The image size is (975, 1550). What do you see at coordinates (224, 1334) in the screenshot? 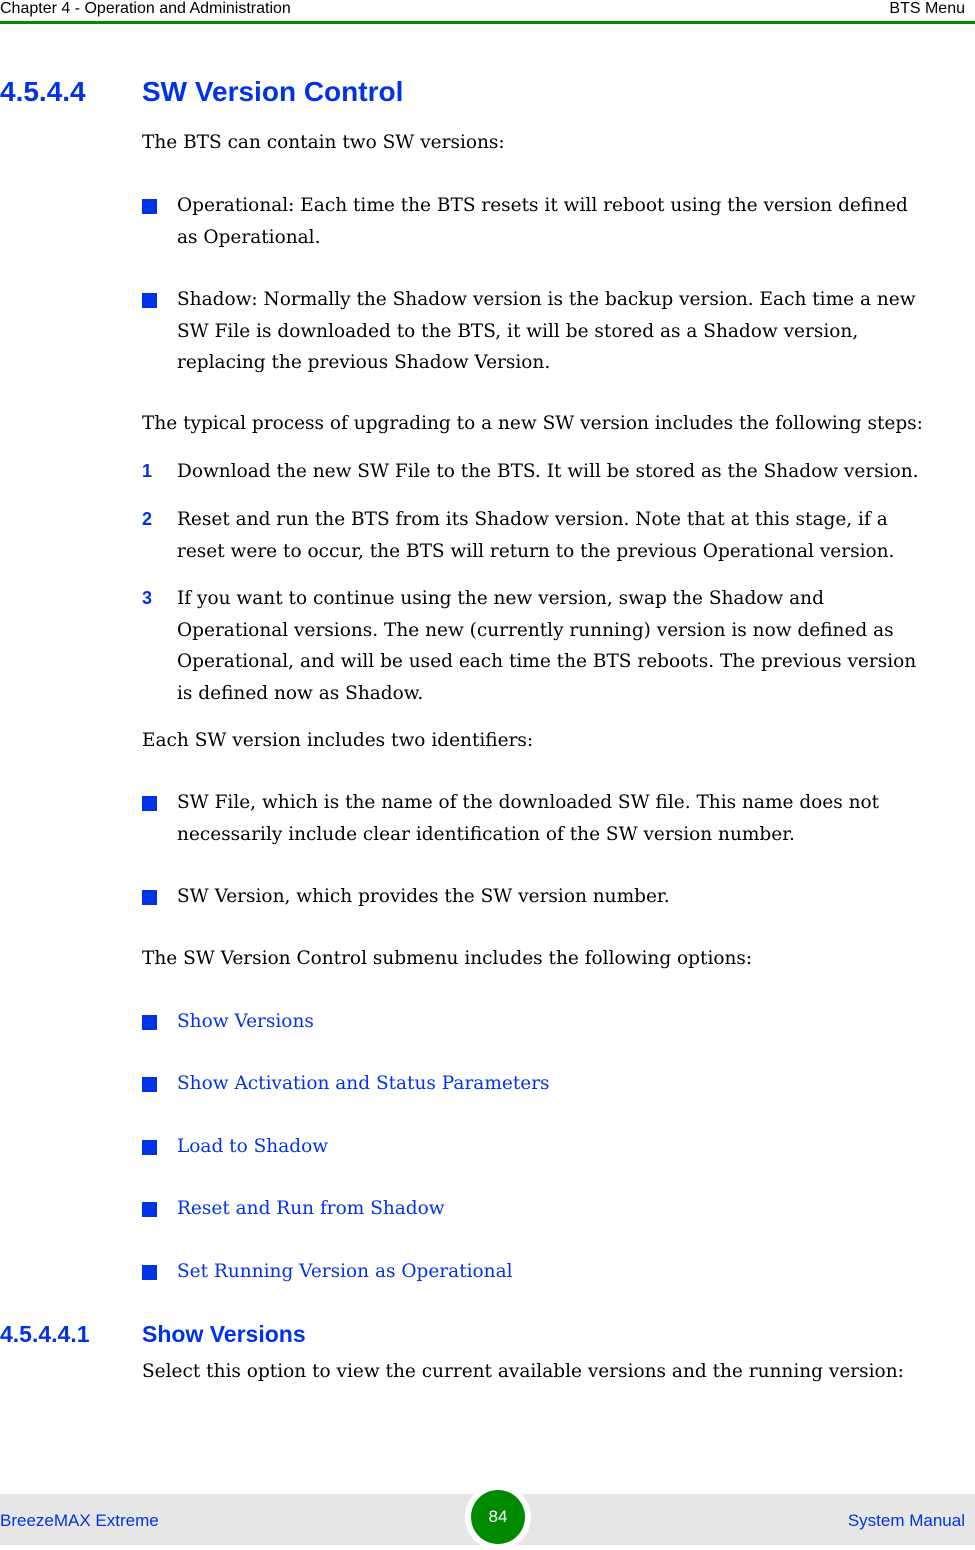
I see `subsection-title: Show Versions` at bounding box center [224, 1334].